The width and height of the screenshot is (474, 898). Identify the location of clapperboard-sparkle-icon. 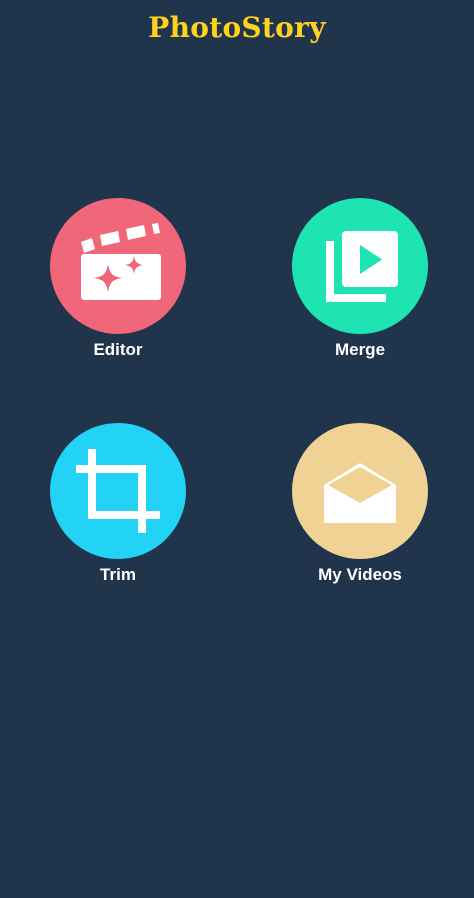
(121, 261).